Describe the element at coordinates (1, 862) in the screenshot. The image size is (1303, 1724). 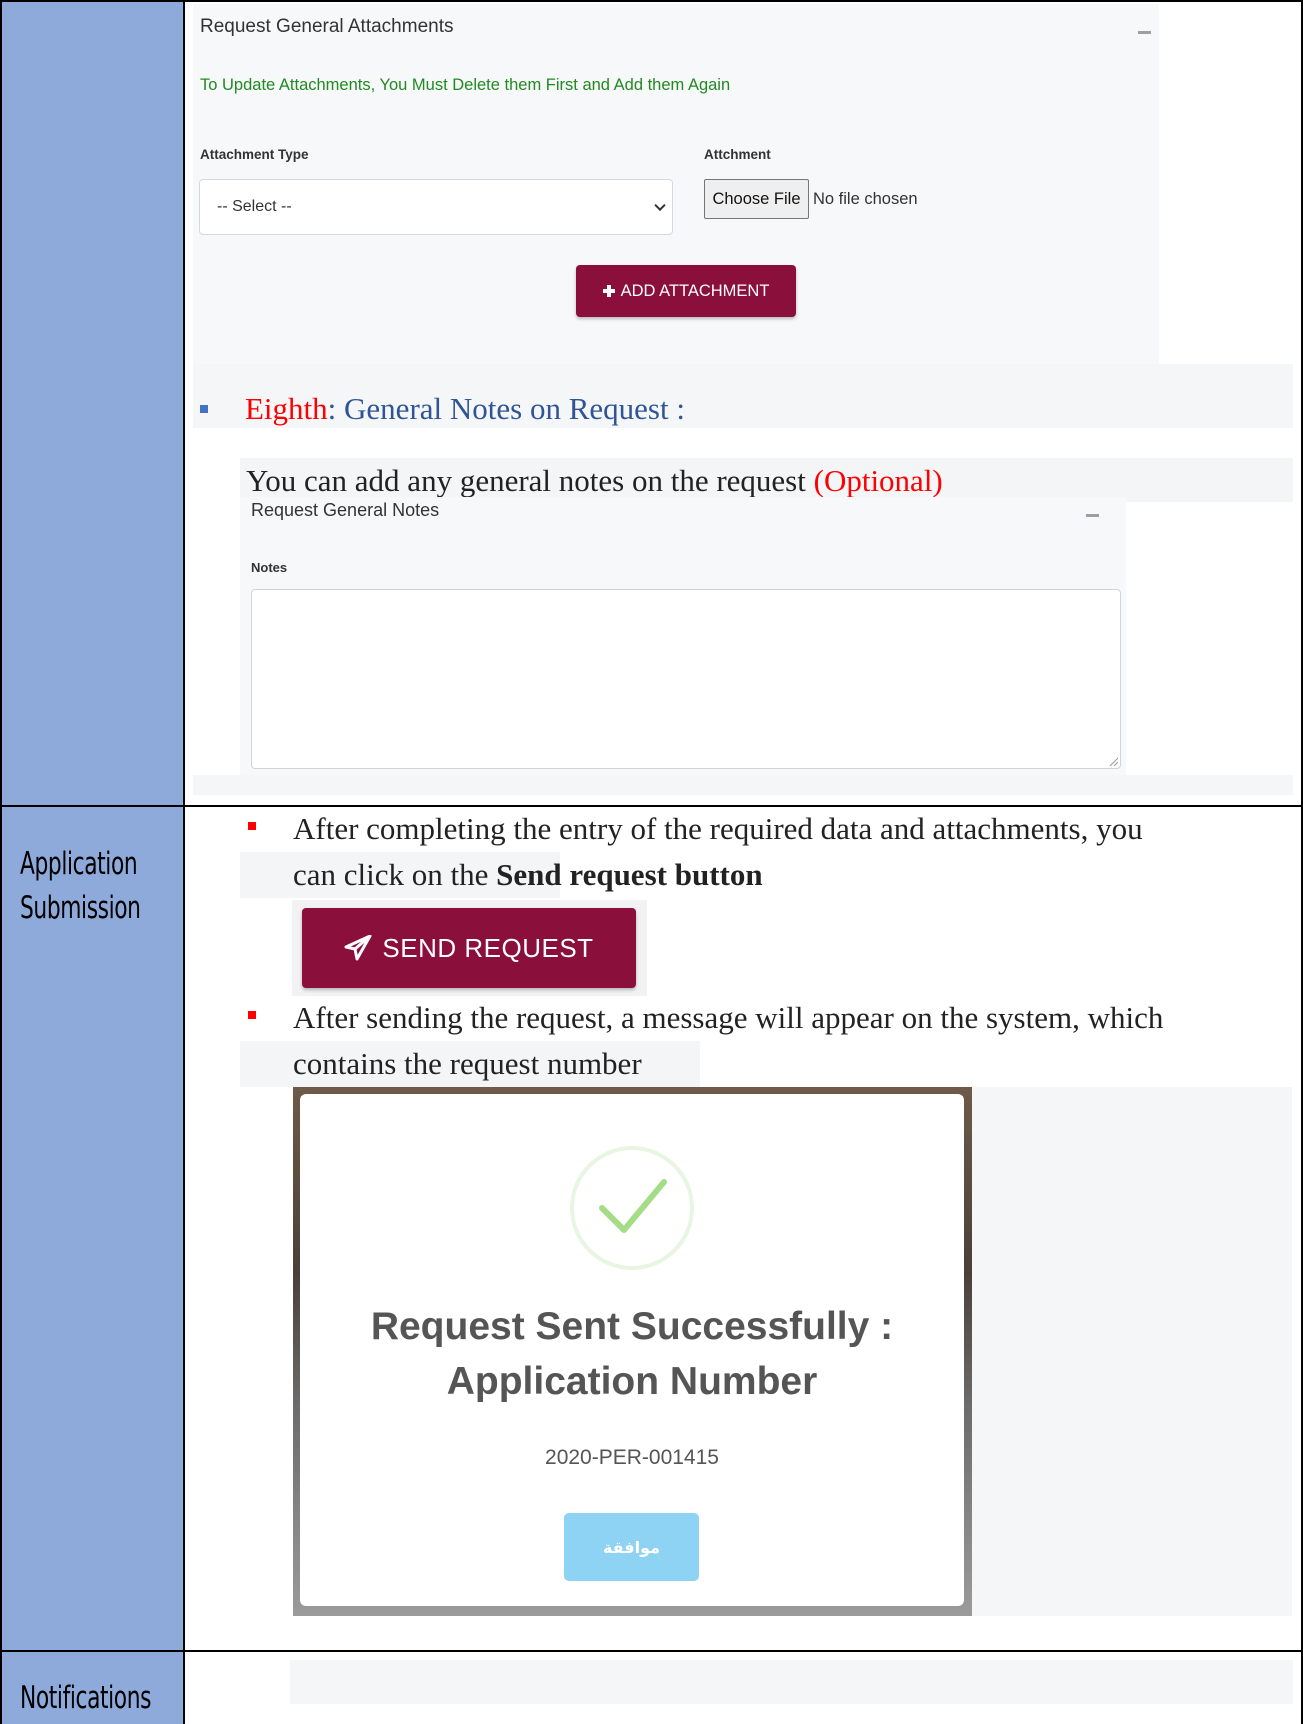
I see `table-border-left` at that location.